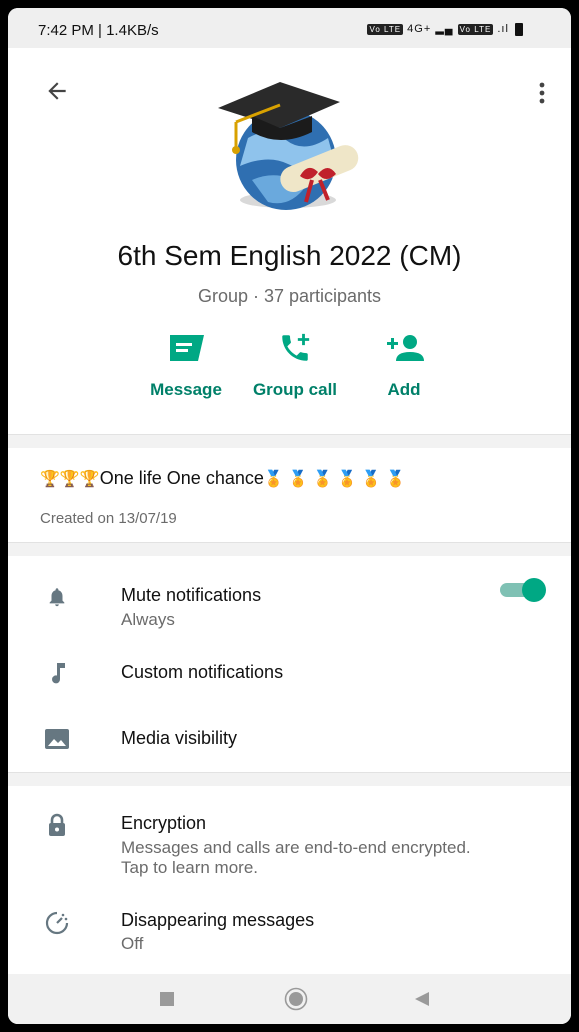 This screenshot has width=579, height=1032. Describe the element at coordinates (57, 597) in the screenshot. I see `bell-icon` at that location.